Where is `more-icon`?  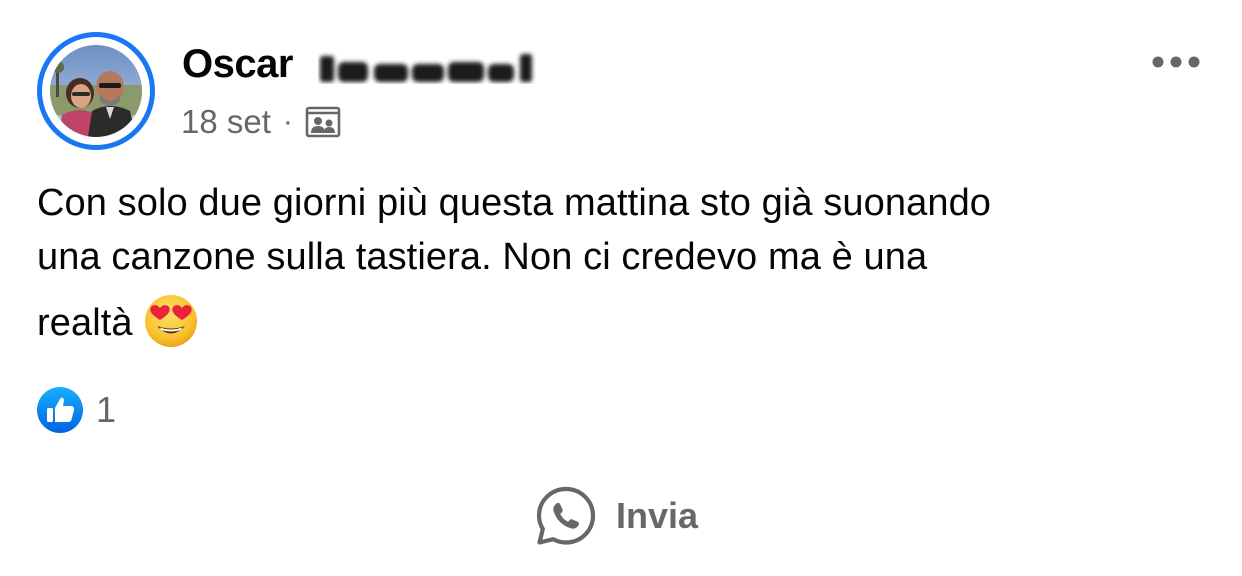
more-icon is located at coordinates (1176, 62).